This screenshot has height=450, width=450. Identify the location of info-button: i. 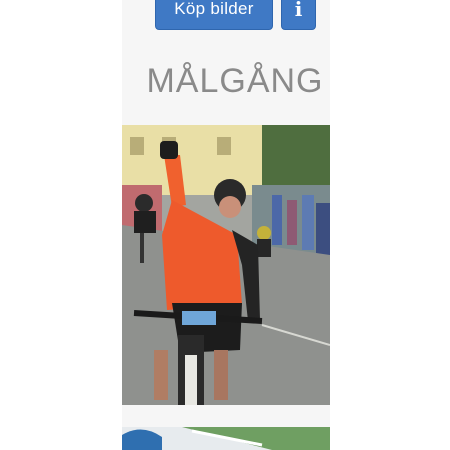
(298, 15).